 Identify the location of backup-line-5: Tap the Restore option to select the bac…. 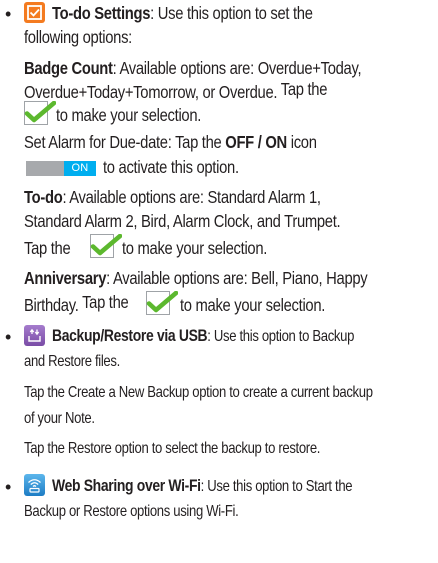
(172, 448).